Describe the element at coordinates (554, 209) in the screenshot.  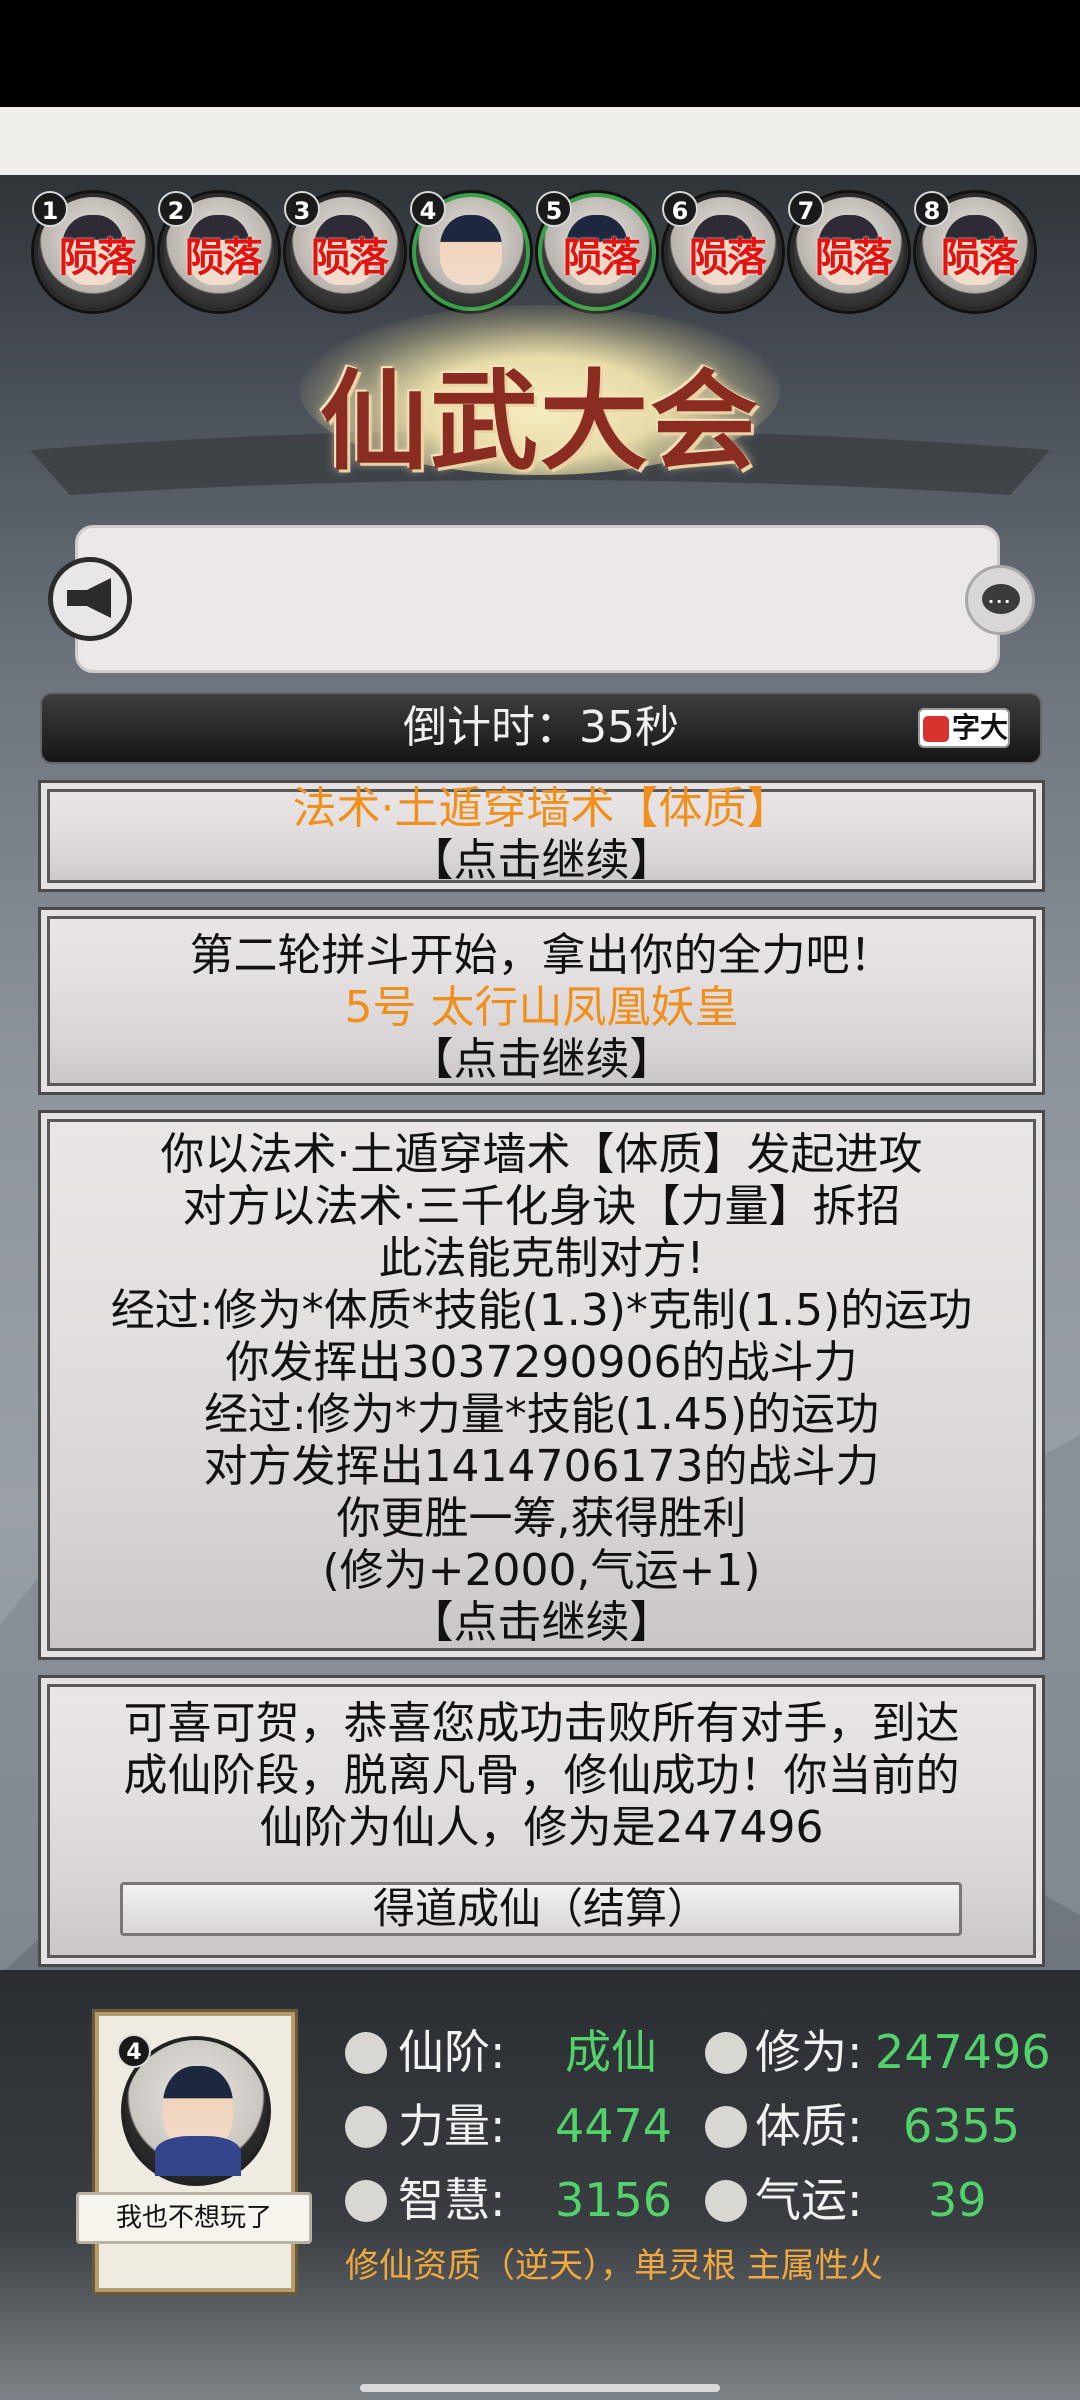
I see `avatar-number: 5` at that location.